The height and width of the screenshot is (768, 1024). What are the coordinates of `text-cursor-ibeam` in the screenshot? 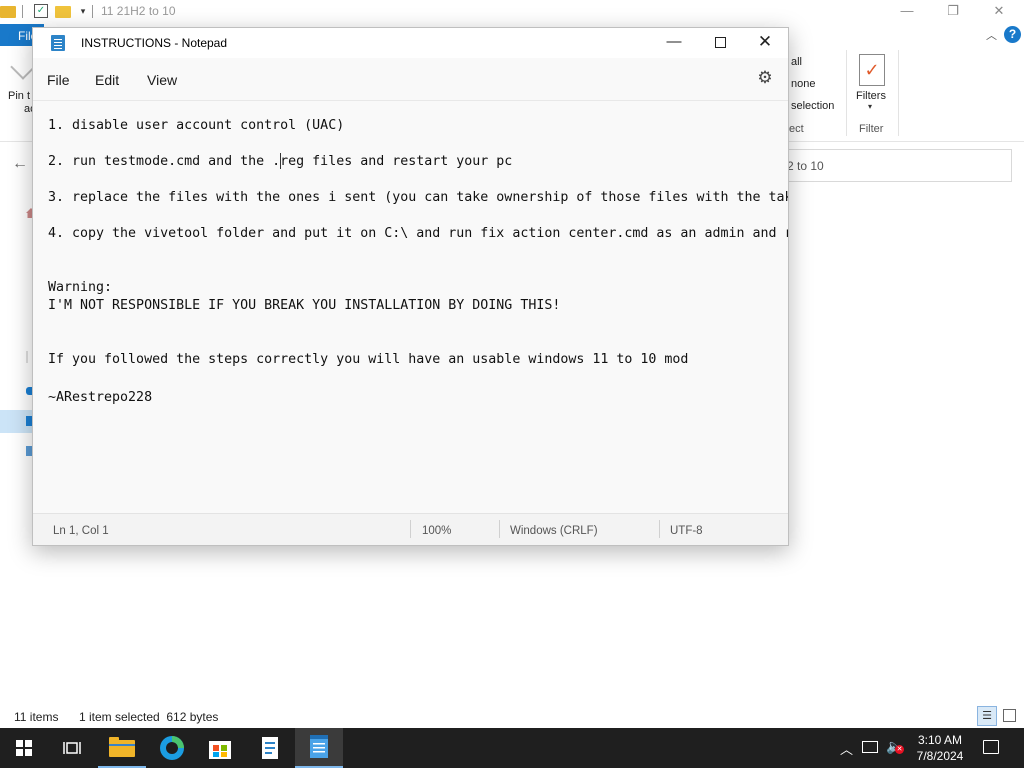 It's located at (280, 161).